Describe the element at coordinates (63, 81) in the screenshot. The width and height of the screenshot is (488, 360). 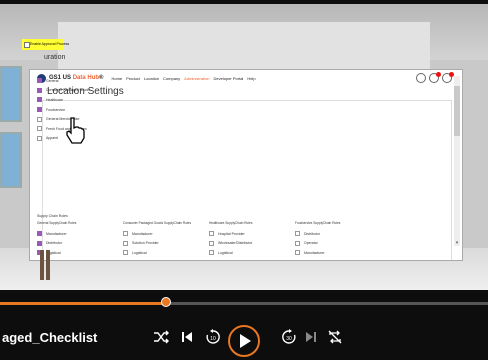
I see `industry-row: General` at that location.